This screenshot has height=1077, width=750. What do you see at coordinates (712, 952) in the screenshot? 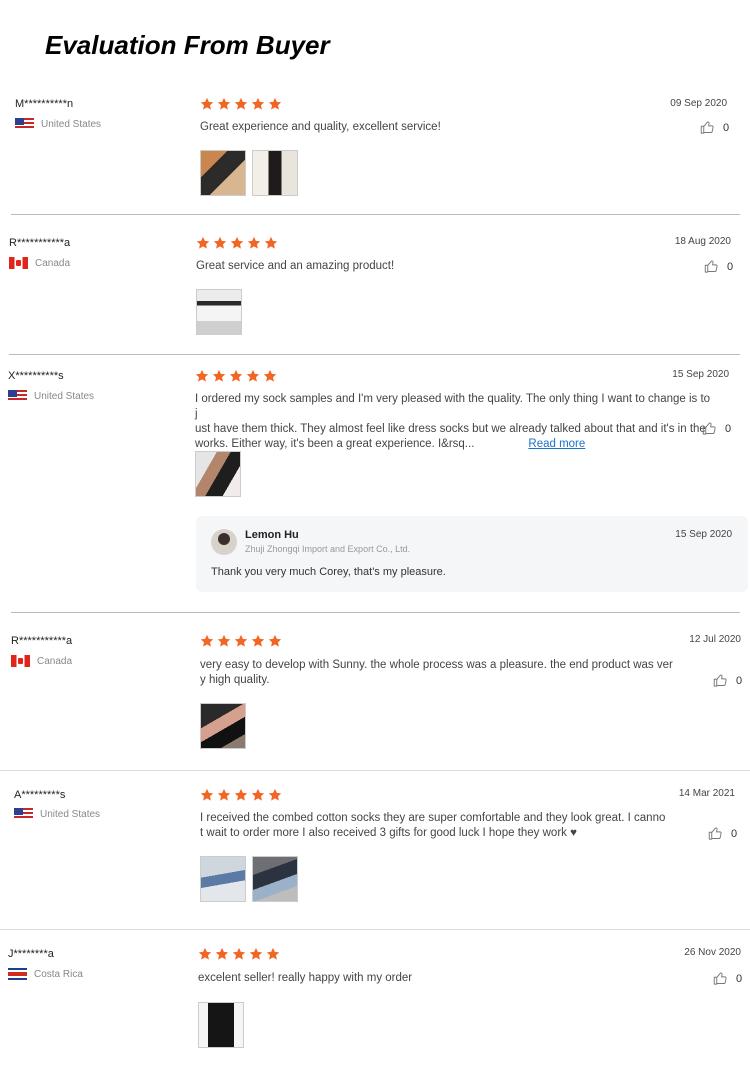
I see `review-date: 26 Nov 2020` at bounding box center [712, 952].